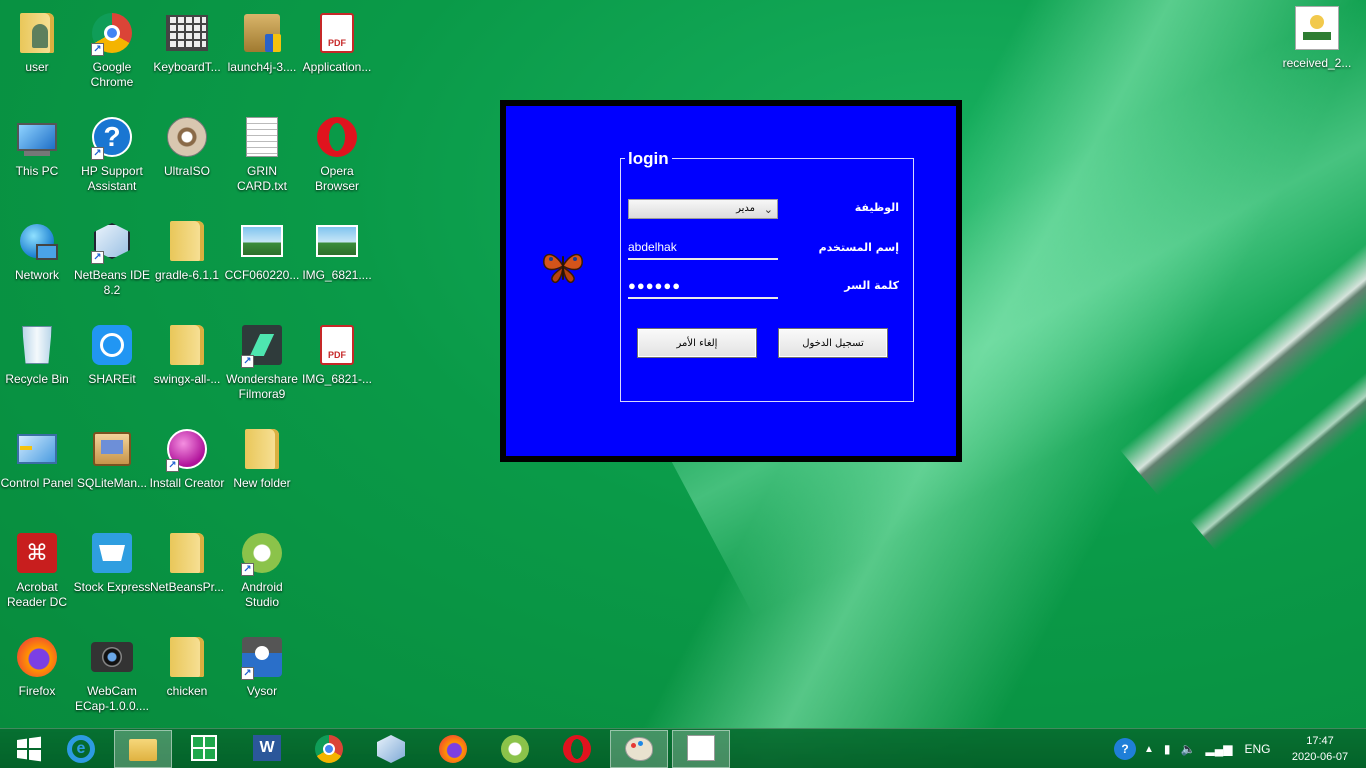 Image resolution: width=1366 pixels, height=768 pixels. What do you see at coordinates (37, 676) in the screenshot?
I see `desktop-icon-firefox: Firefox` at bounding box center [37, 676].